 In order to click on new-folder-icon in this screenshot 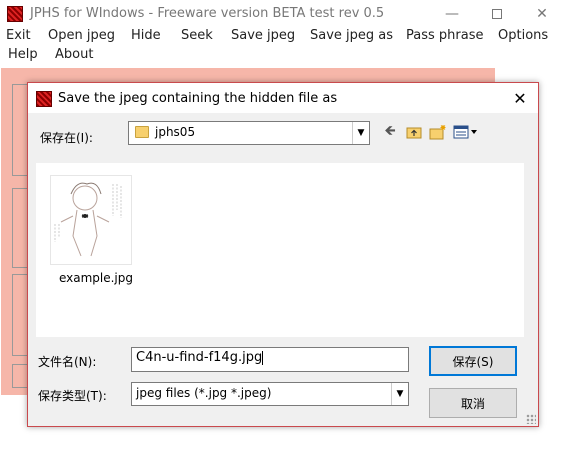, I will do `click(438, 132)`.